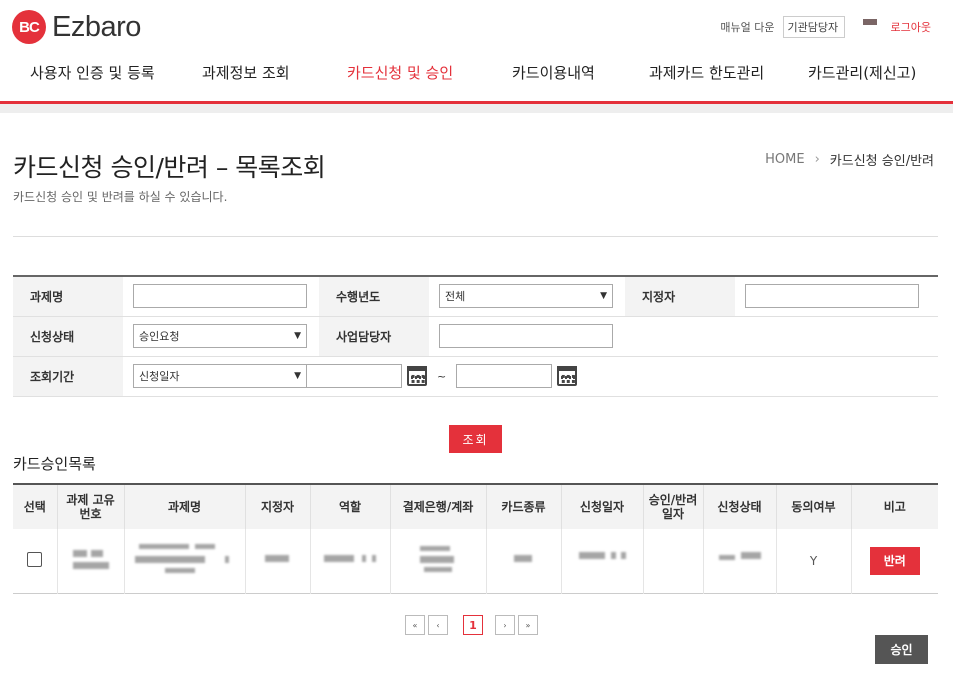  Describe the element at coordinates (504, 376) in the screenshot. I see `date-to-input` at that location.